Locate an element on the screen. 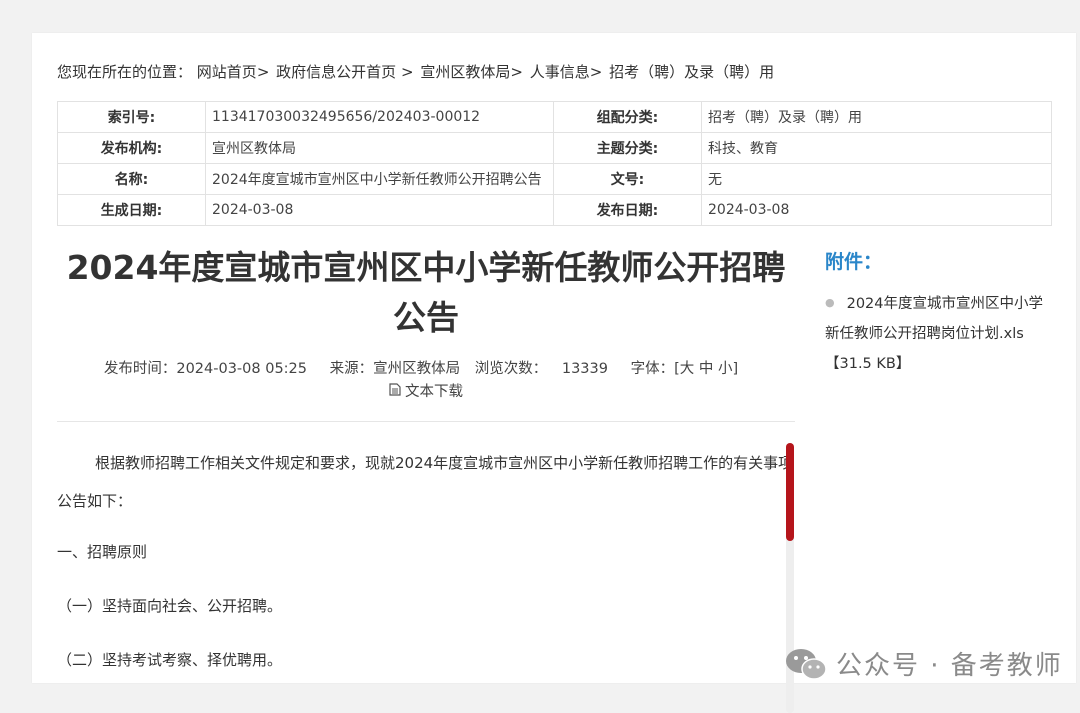  docno-label: 文号: is located at coordinates (627, 179).